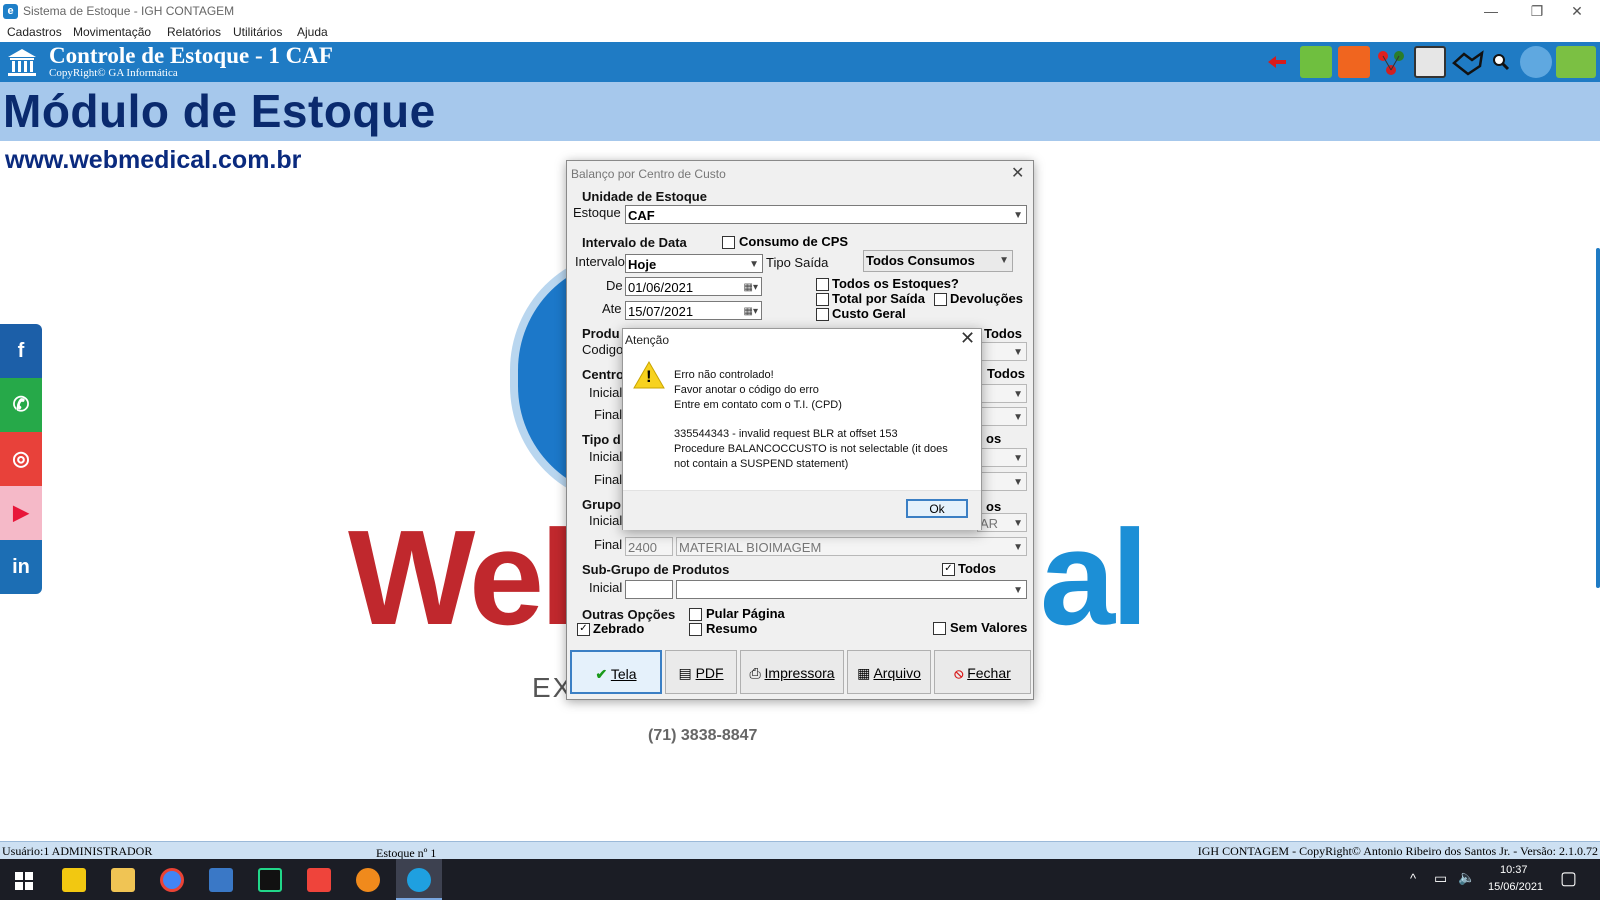  Describe the element at coordinates (755, 673) in the screenshot. I see `printer-icon: ⎙` at that location.